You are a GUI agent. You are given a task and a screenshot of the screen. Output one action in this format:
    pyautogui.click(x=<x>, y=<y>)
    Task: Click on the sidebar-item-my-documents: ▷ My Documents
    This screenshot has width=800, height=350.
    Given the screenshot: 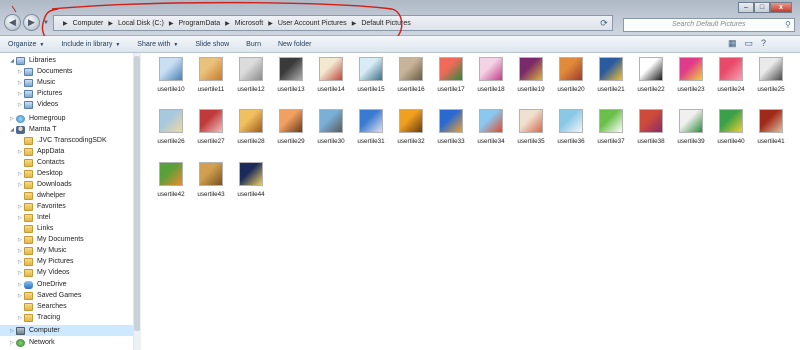 What is the action you would take?
    pyautogui.click(x=50, y=239)
    